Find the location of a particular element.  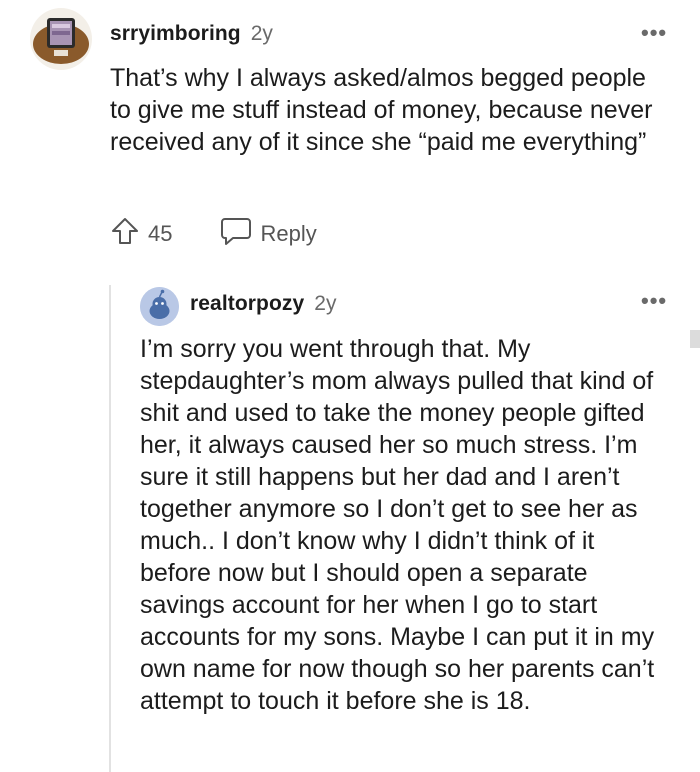

comment-age: 2y is located at coordinates (261, 33).